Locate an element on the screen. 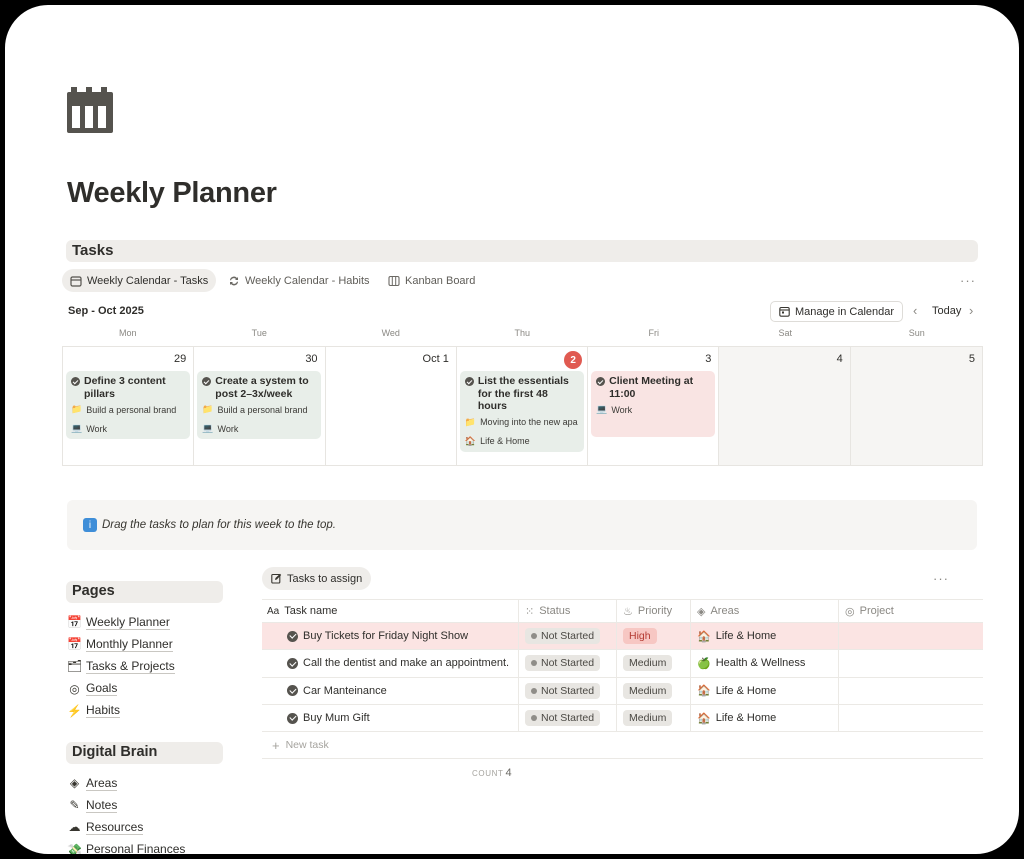  folder-icon: 📁 is located at coordinates (77, 409).